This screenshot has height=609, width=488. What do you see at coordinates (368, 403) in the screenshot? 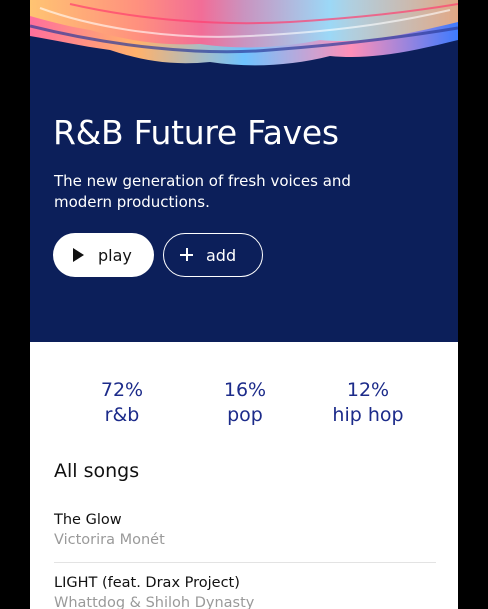
I see `genre-stat-hip-hop: 12% hip hop` at bounding box center [368, 403].